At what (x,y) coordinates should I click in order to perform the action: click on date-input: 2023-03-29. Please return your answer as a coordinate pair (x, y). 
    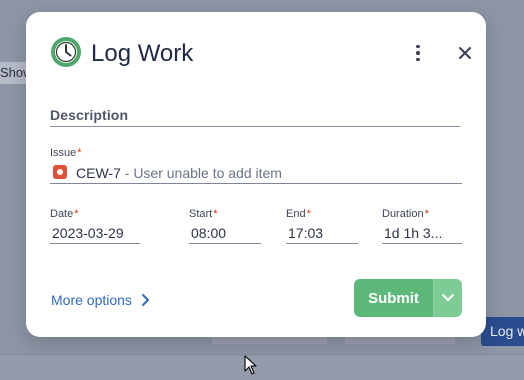
    Looking at the image, I should click on (95, 234).